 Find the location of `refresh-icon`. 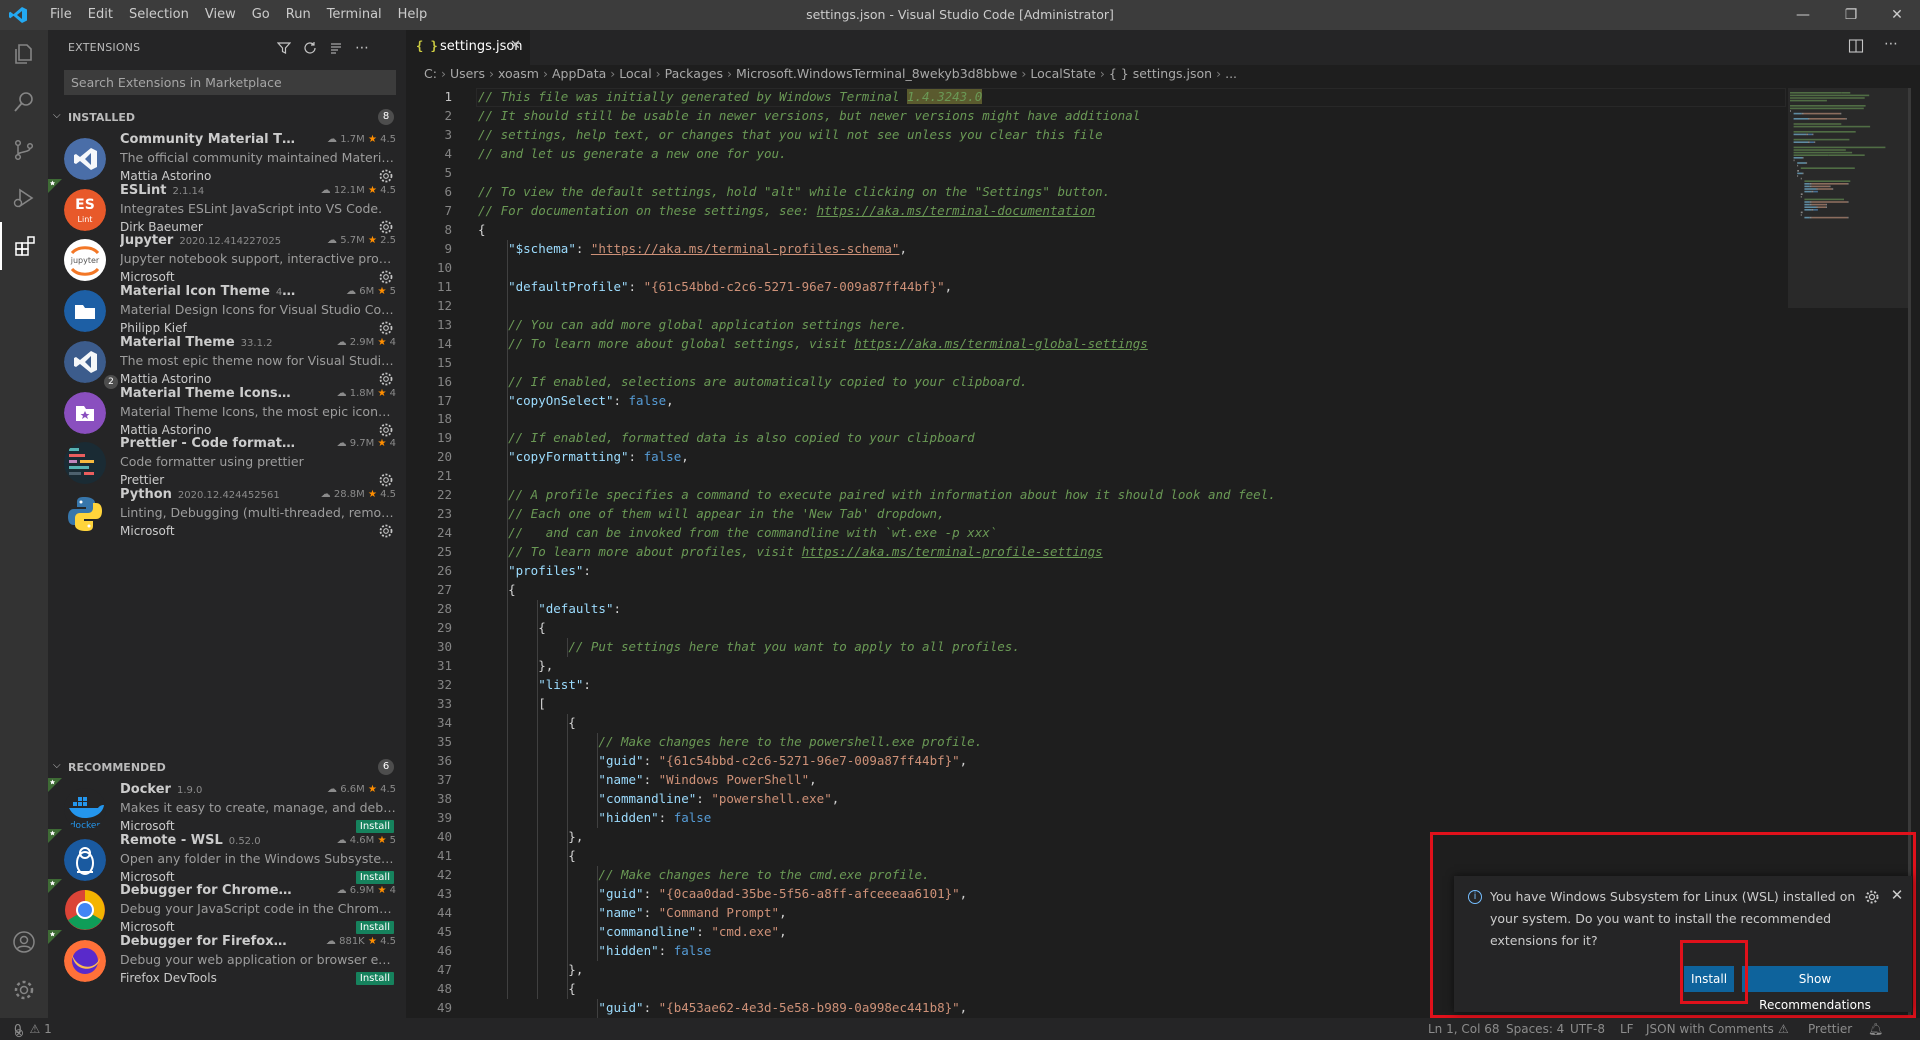

refresh-icon is located at coordinates (310, 48).